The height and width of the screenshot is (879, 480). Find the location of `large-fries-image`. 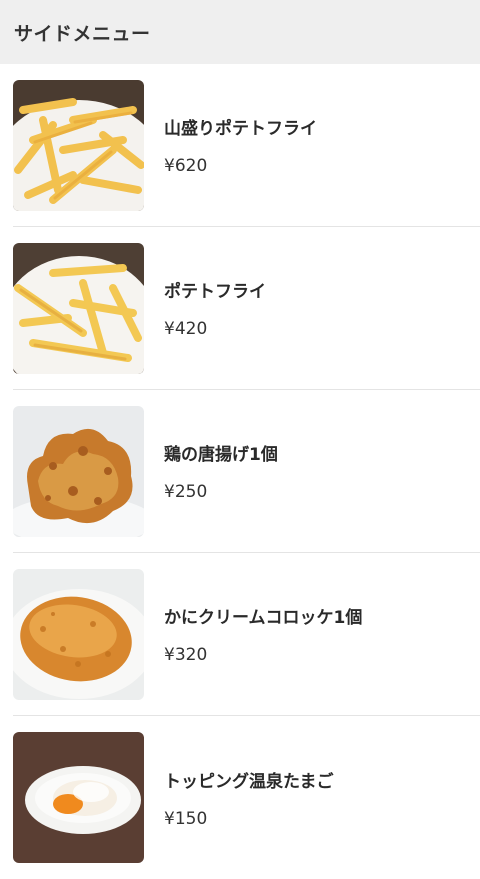

large-fries-image is located at coordinates (78, 145).